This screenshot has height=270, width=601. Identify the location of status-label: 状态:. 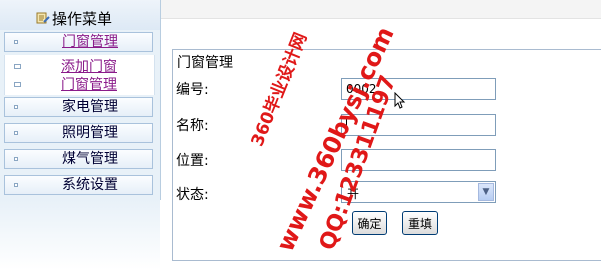
(192, 195).